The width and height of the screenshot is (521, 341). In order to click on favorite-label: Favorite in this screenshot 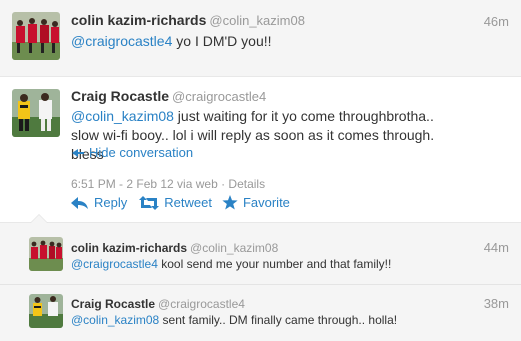, I will do `click(266, 202)`.